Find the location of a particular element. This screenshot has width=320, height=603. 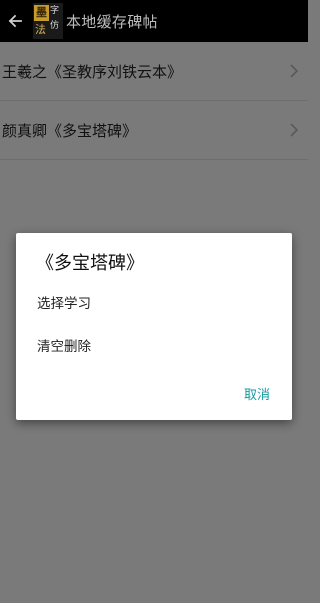

arrow-left-icon is located at coordinates (15, 21).